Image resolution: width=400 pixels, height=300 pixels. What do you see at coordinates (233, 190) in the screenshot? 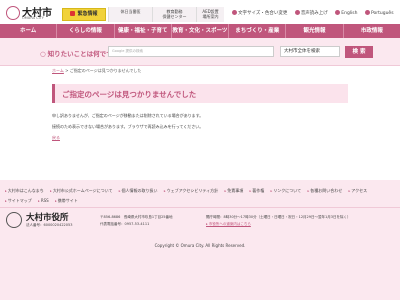
I see `footer-link-disclaimer: 免責事項` at bounding box center [233, 190].